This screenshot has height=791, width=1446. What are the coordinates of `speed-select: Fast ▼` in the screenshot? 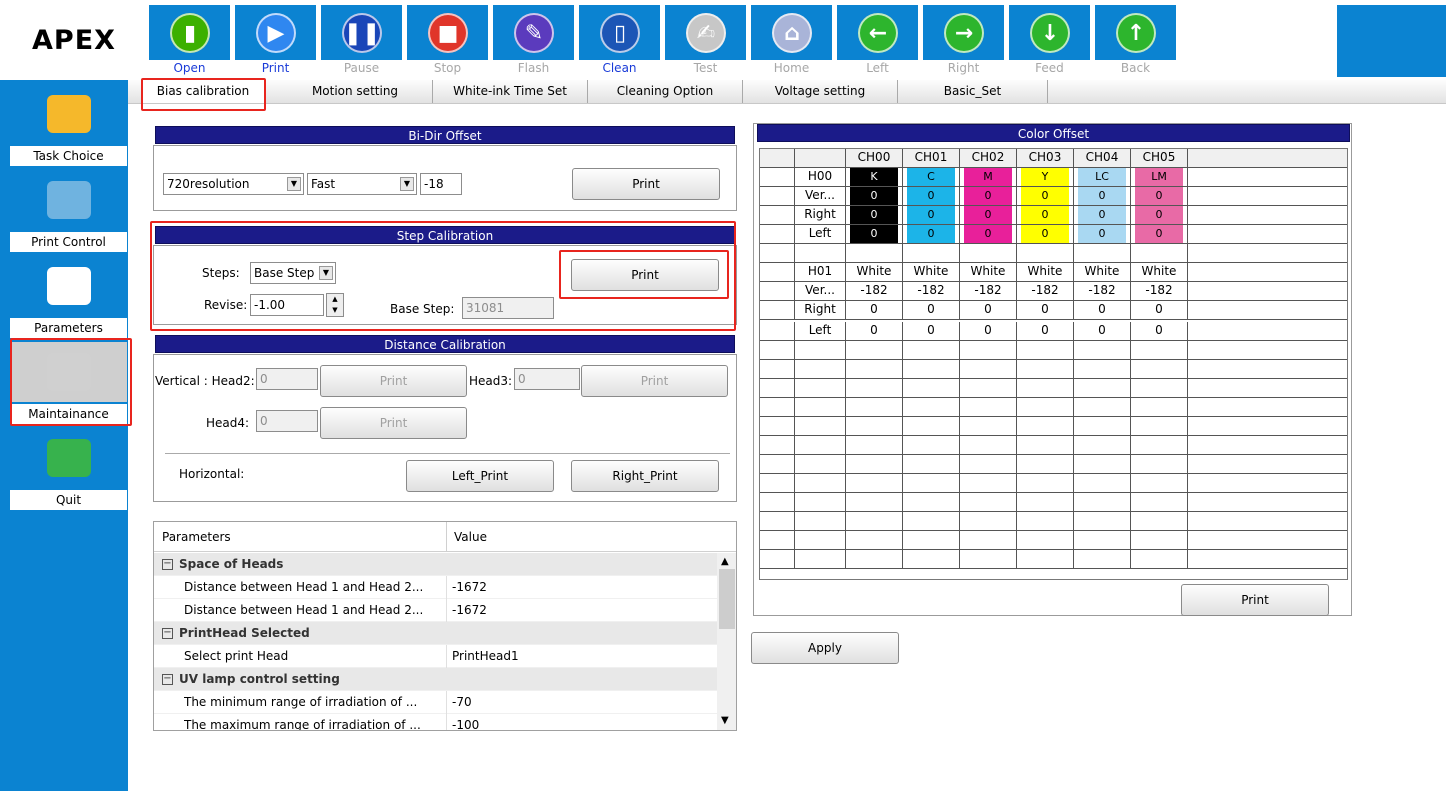 It's located at (362, 184).